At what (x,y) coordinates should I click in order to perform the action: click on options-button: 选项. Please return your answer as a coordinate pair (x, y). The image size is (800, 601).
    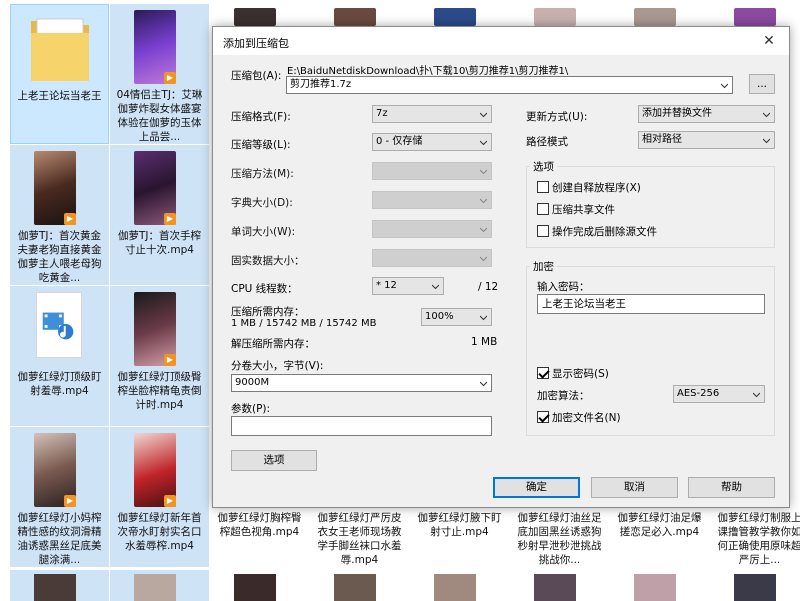
    Looking at the image, I should click on (274, 460).